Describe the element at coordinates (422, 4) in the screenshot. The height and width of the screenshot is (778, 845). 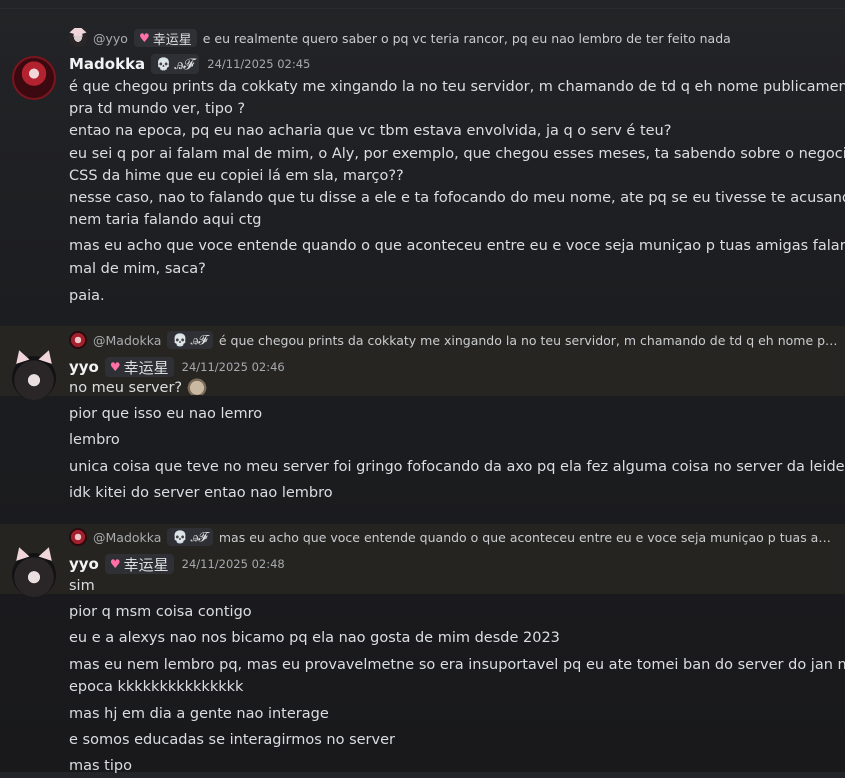
I see `channel-top-divider` at that location.